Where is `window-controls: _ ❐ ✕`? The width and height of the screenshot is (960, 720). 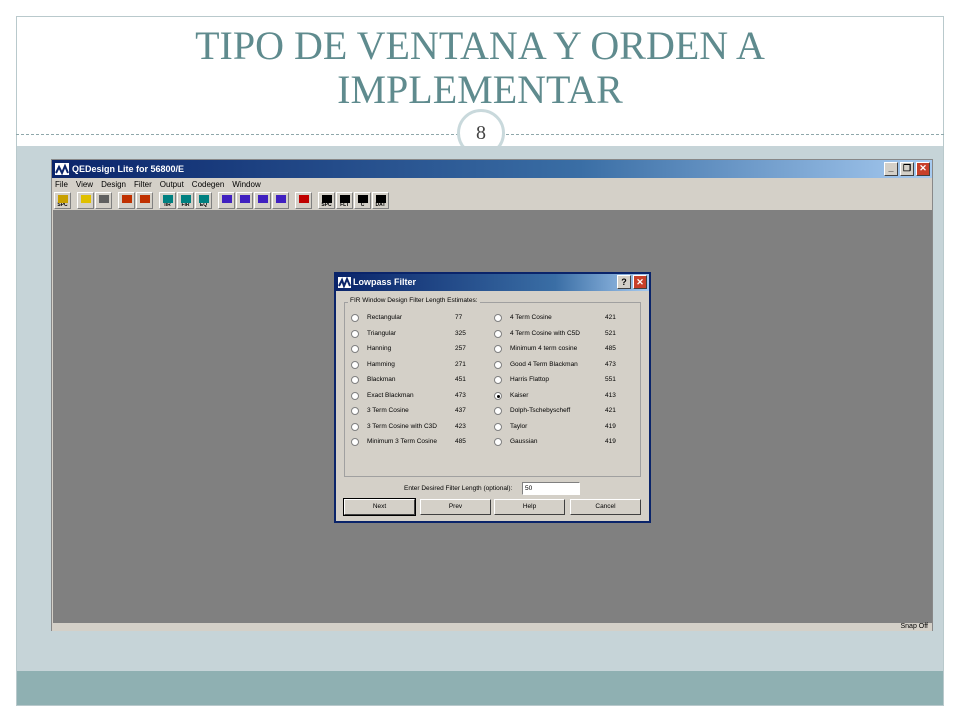 window-controls: _ ❐ ✕ is located at coordinates (907, 169).